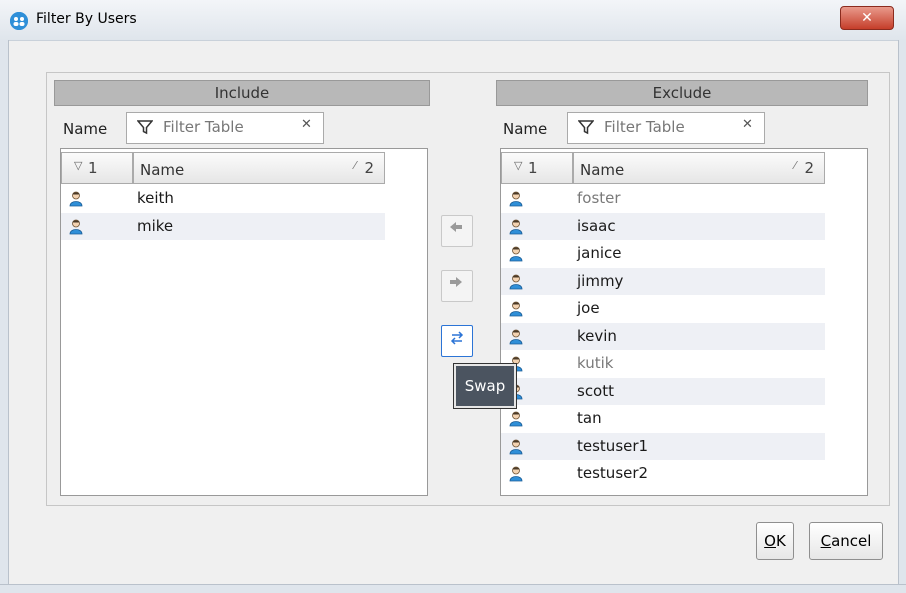 This screenshot has height=593, width=906. Describe the element at coordinates (682, 93) in the screenshot. I see `exclude-header: Exclude` at that location.